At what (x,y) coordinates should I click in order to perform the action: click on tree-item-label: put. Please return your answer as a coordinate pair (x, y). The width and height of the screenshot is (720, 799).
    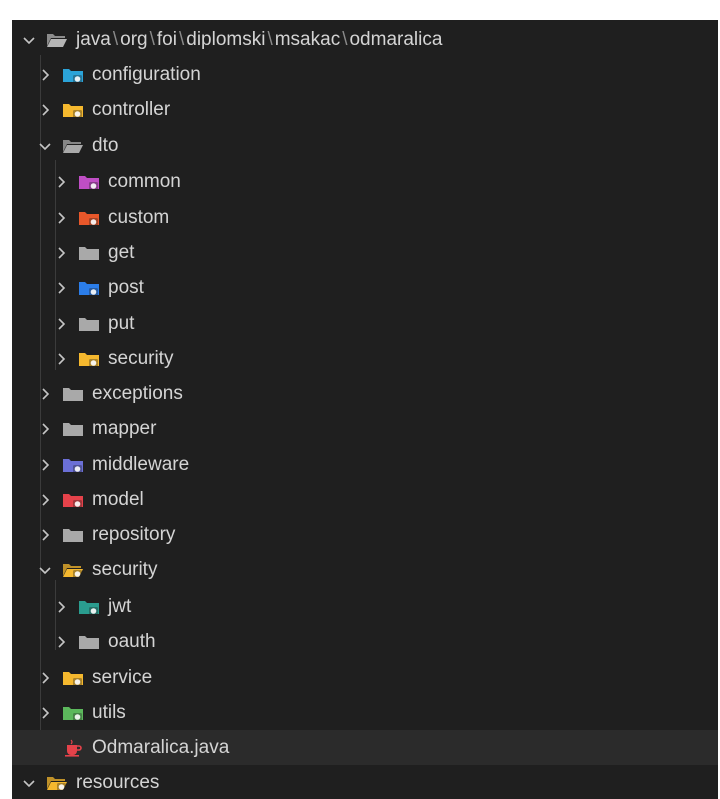
    Looking at the image, I should click on (121, 323).